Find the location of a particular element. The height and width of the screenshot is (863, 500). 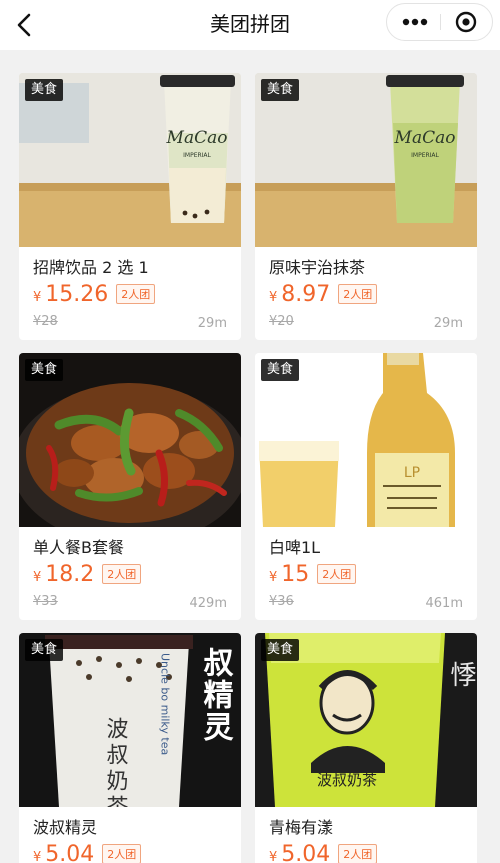

bubble-tea-poster-image: 波叔奶茶 Uncle bo milky tea 叔精灵 美食 is located at coordinates (130, 720).